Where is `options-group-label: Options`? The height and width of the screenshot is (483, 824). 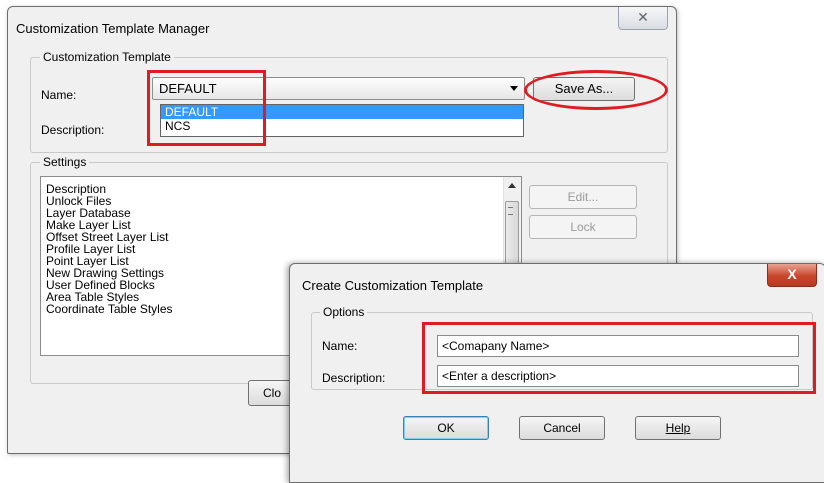 options-group-label: Options is located at coordinates (344, 312).